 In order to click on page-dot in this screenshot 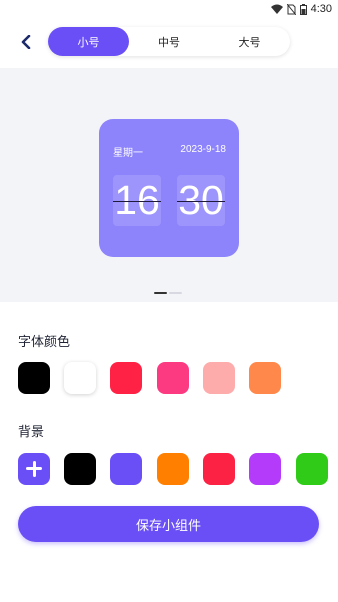, I will do `click(175, 293)`.